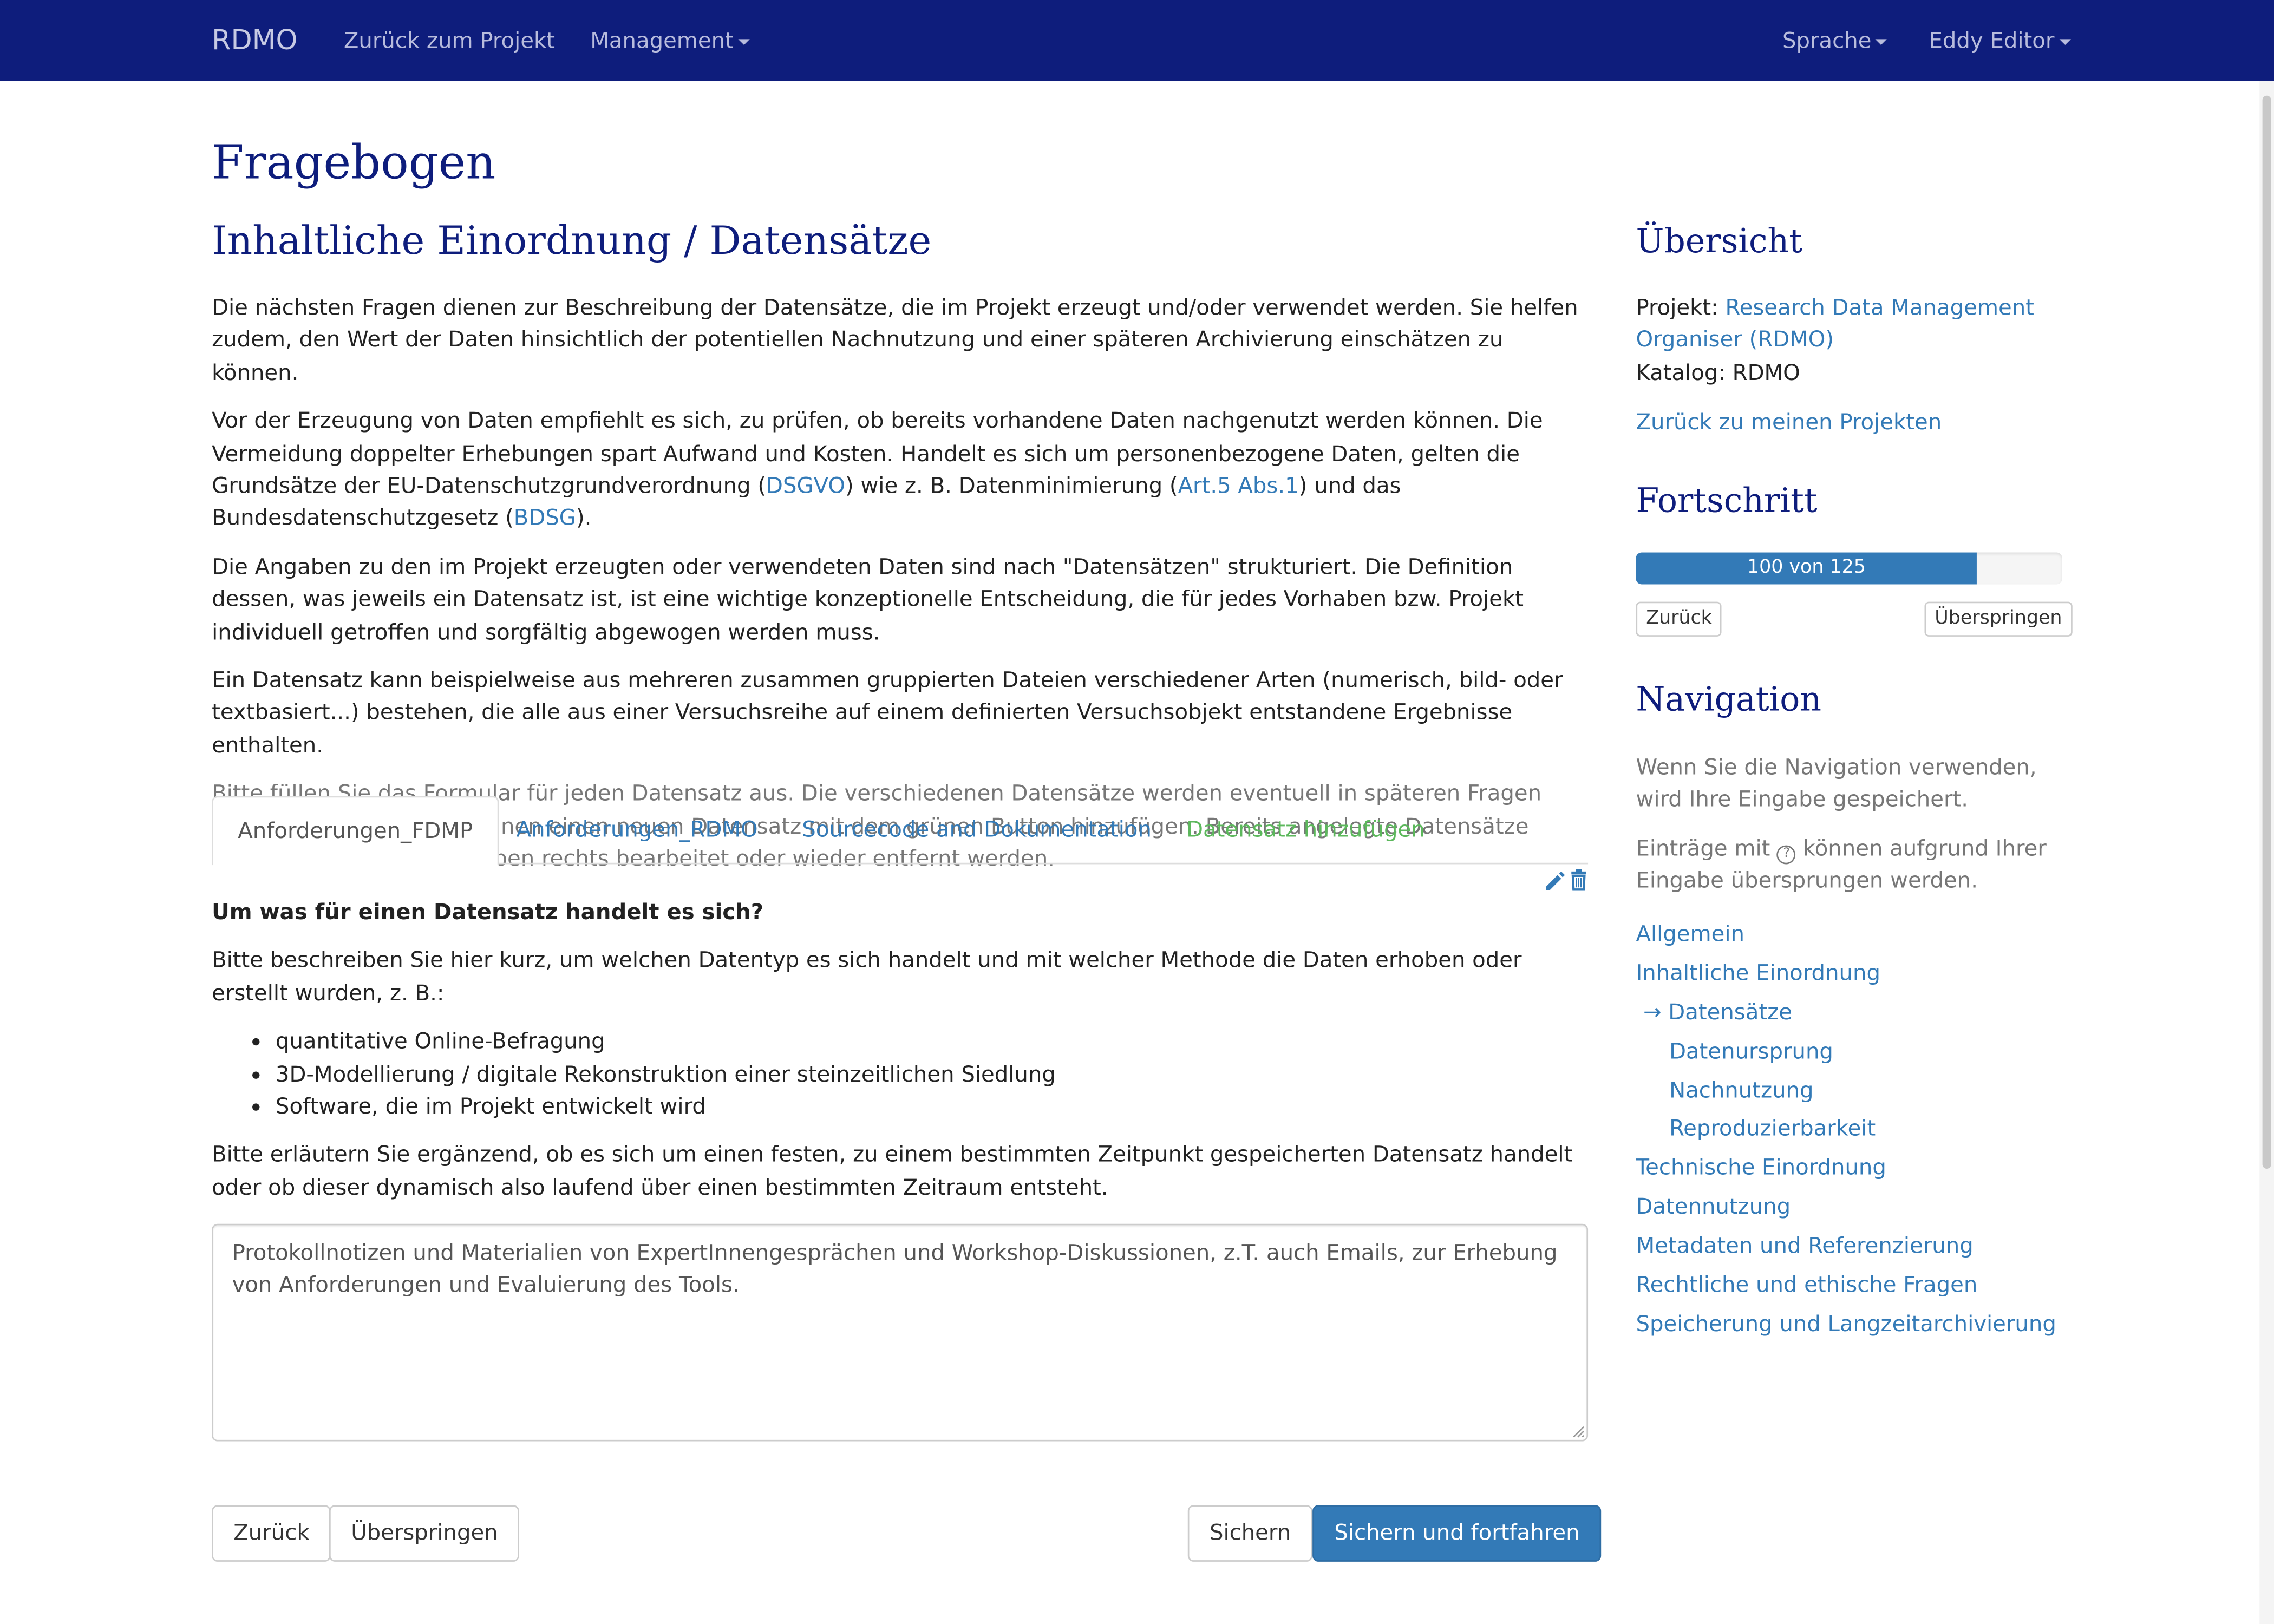 The width and height of the screenshot is (2274, 1624). I want to click on nav-item-reproduzierbarkeit: Reproduzierbarkeit, so click(1854, 1129).